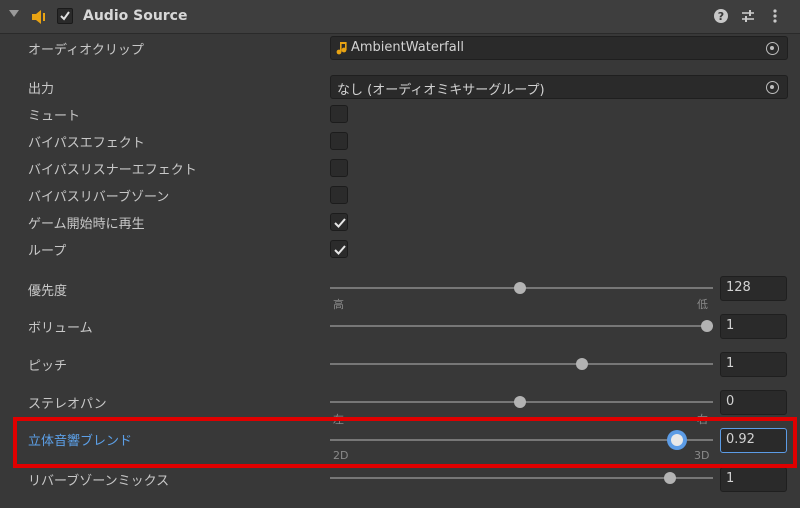 The height and width of the screenshot is (508, 800). What do you see at coordinates (707, 326) in the screenshot?
I see `volume-slider-knob` at bounding box center [707, 326].